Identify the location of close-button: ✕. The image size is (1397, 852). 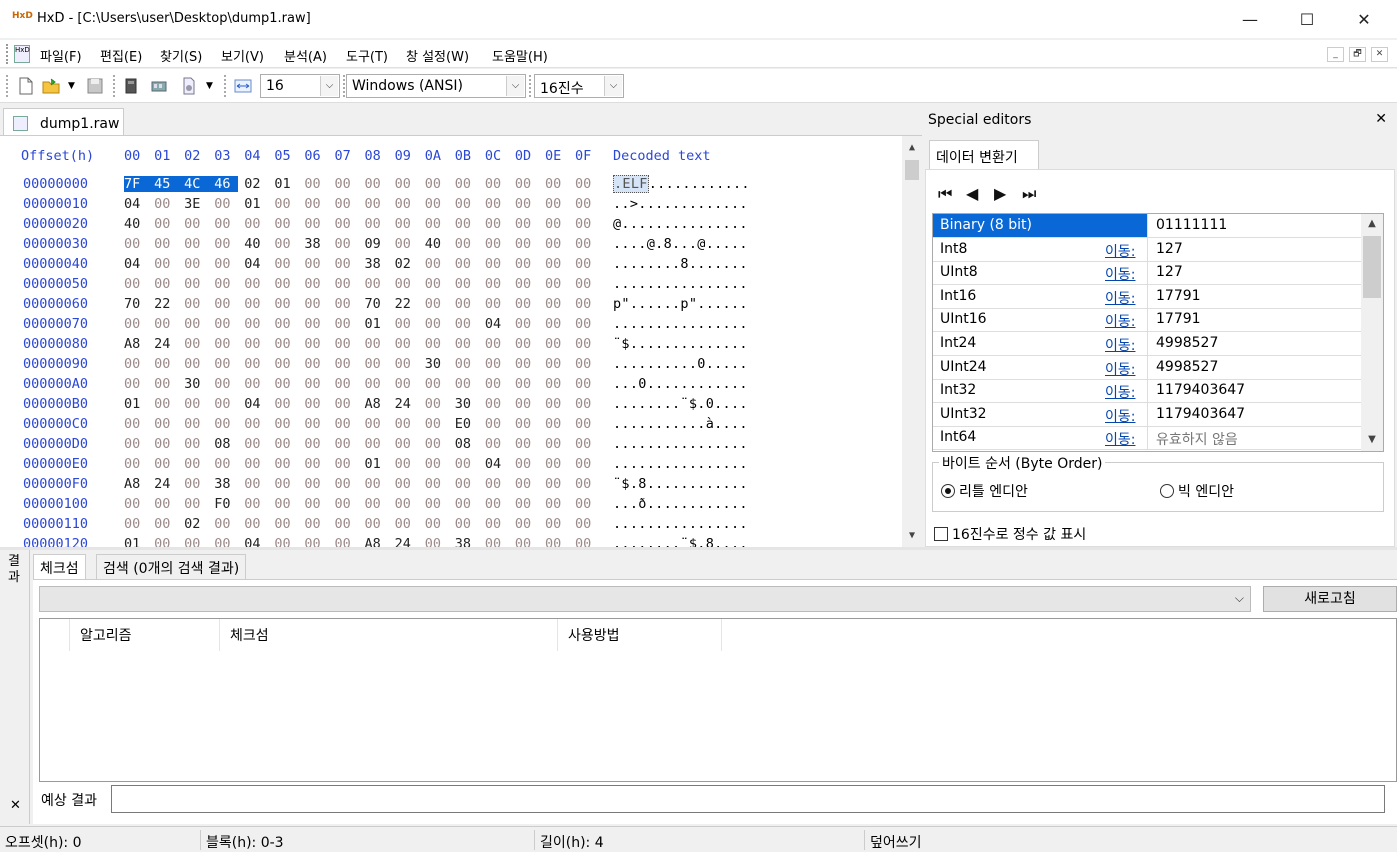
(1364, 19).